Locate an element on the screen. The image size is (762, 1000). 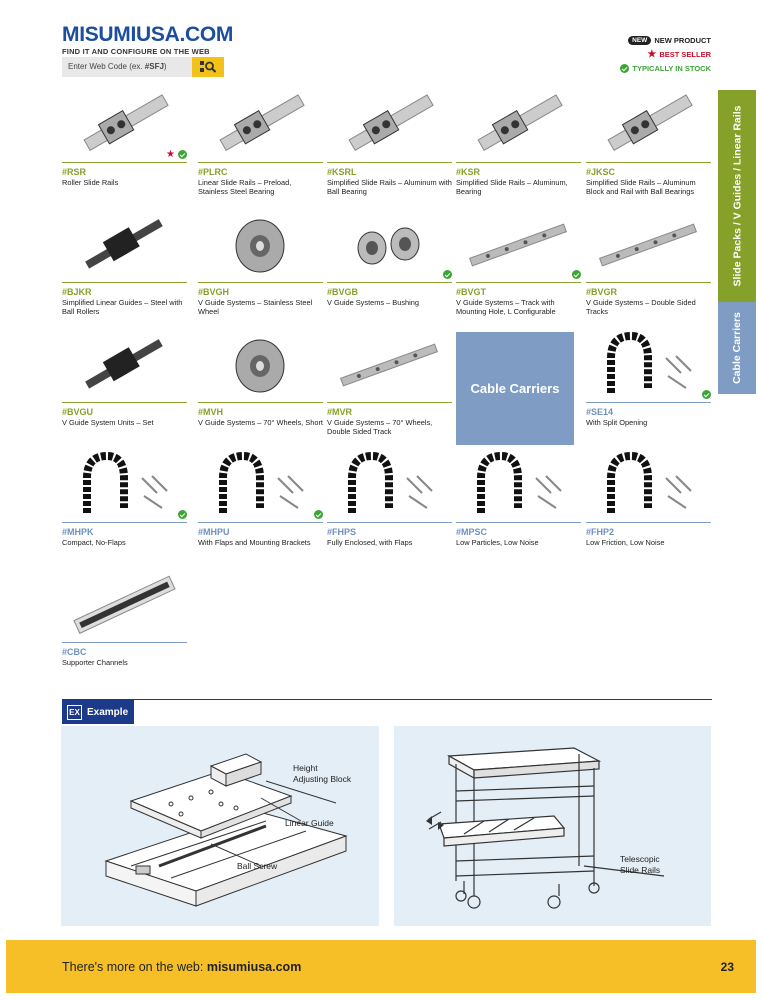
footer-link: misumiusa.com is located at coordinates (254, 967).